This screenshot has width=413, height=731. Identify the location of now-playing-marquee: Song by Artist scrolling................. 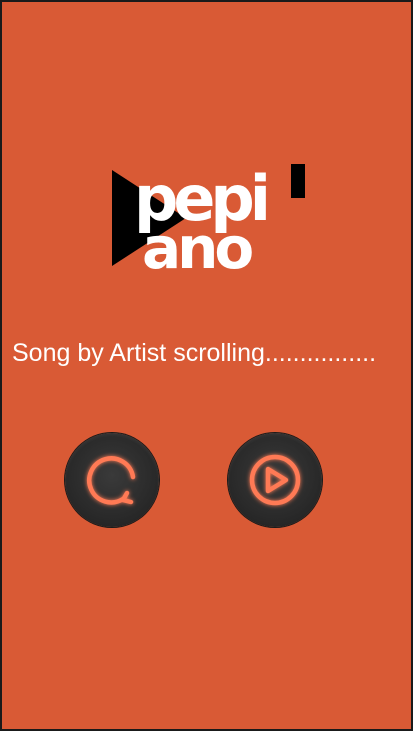
(194, 353).